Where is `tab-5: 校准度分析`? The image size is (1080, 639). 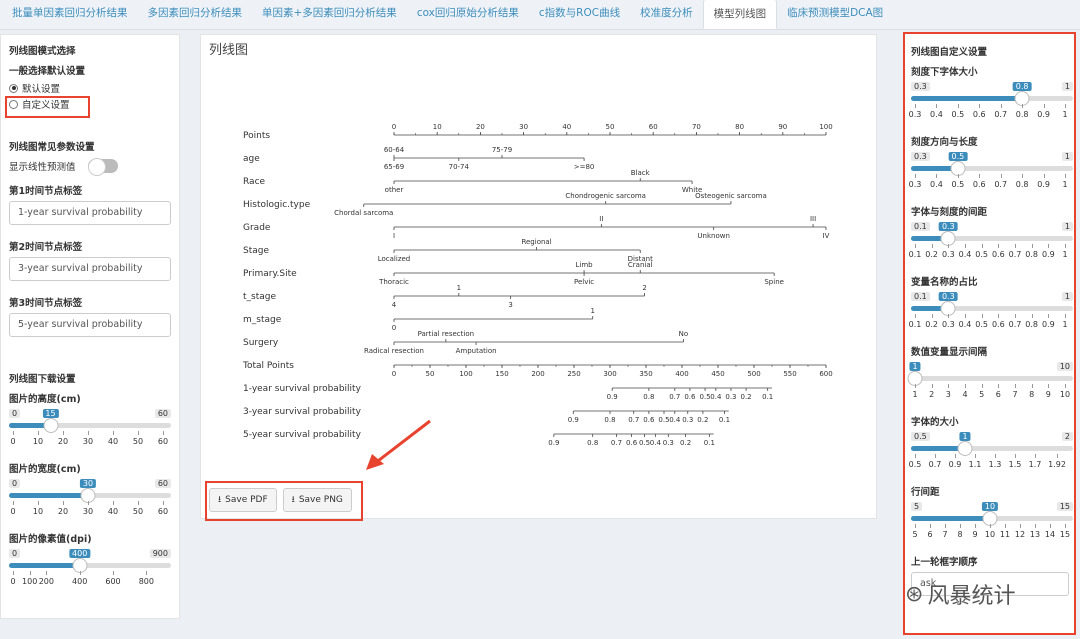 tab-5: 校准度分析 is located at coordinates (666, 14).